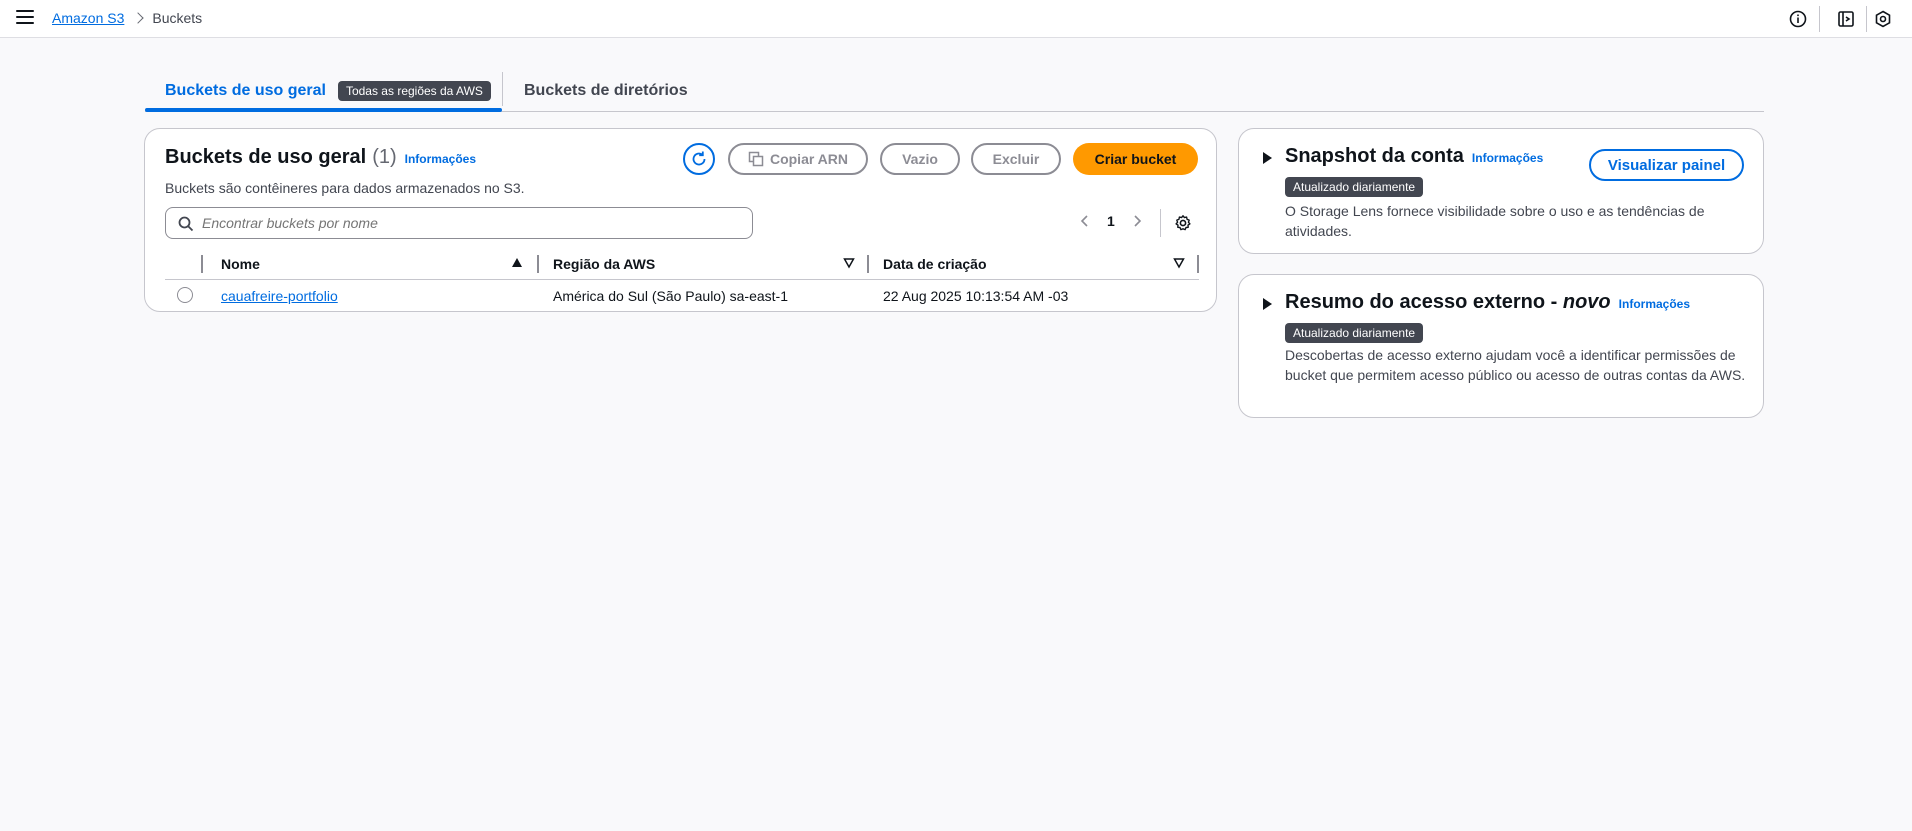 The image size is (1912, 831). What do you see at coordinates (384, 157) in the screenshot?
I see `bucket-count: (1)` at bounding box center [384, 157].